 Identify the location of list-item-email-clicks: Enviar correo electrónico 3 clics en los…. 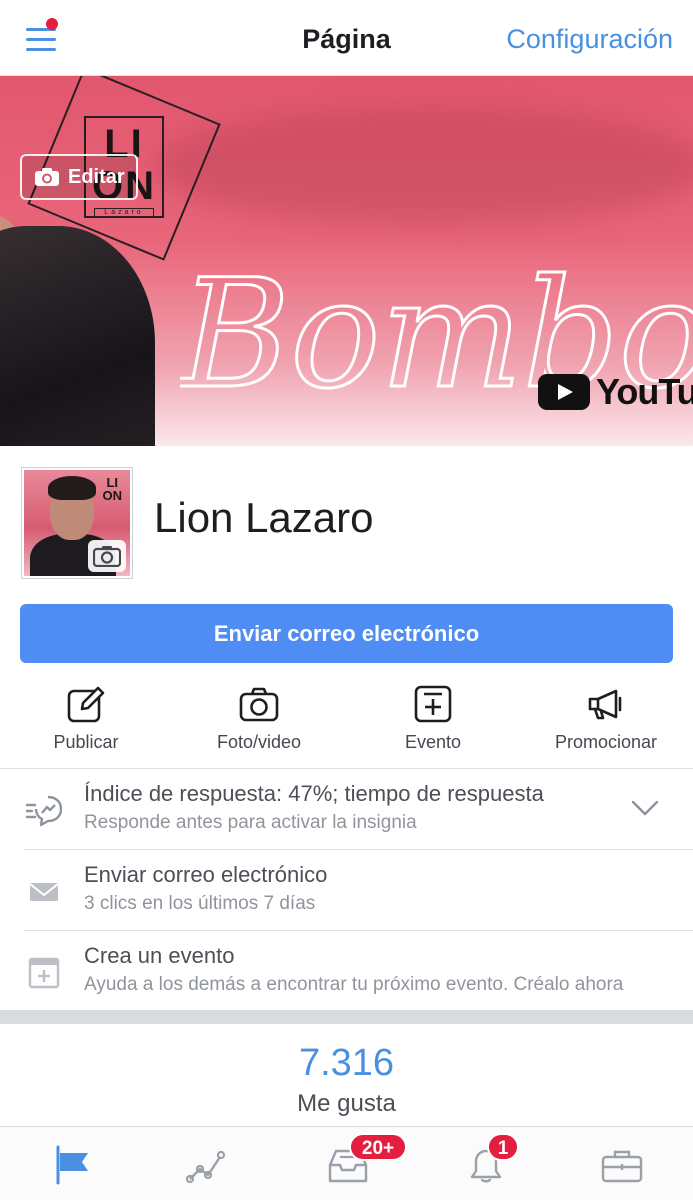
(358, 890).